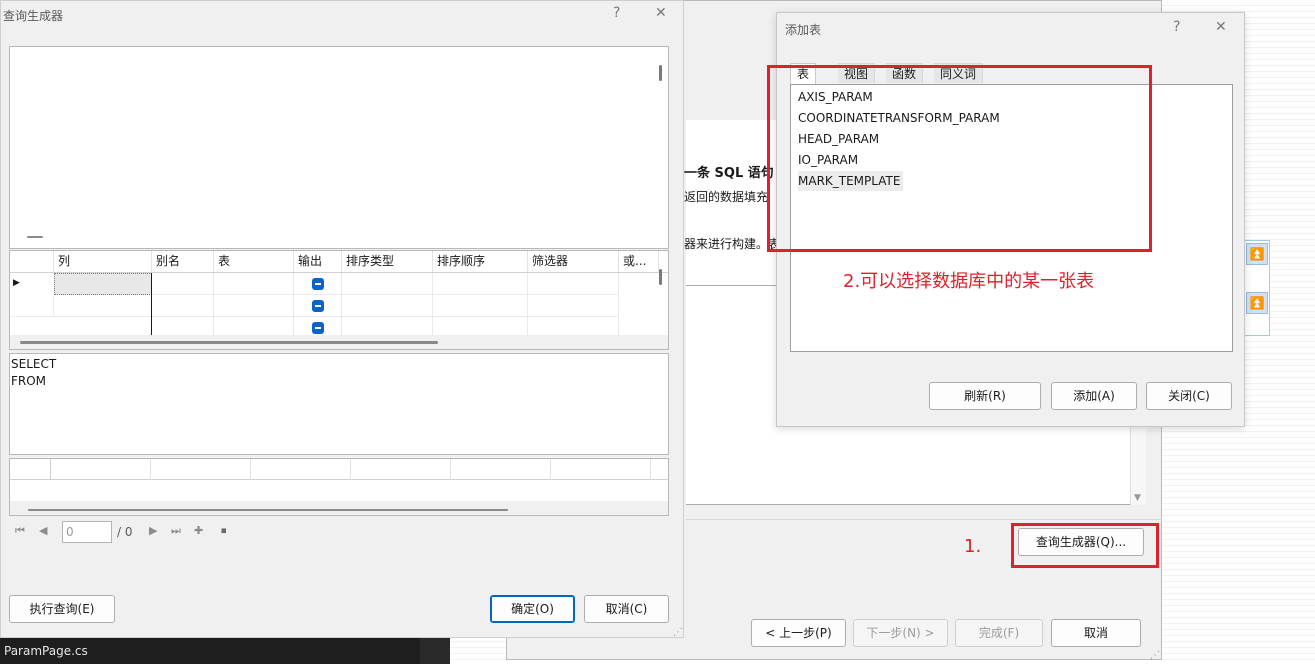 Image resolution: width=1315 pixels, height=664 pixels. I want to click on refresh-button: 刷新(R), so click(985, 396).